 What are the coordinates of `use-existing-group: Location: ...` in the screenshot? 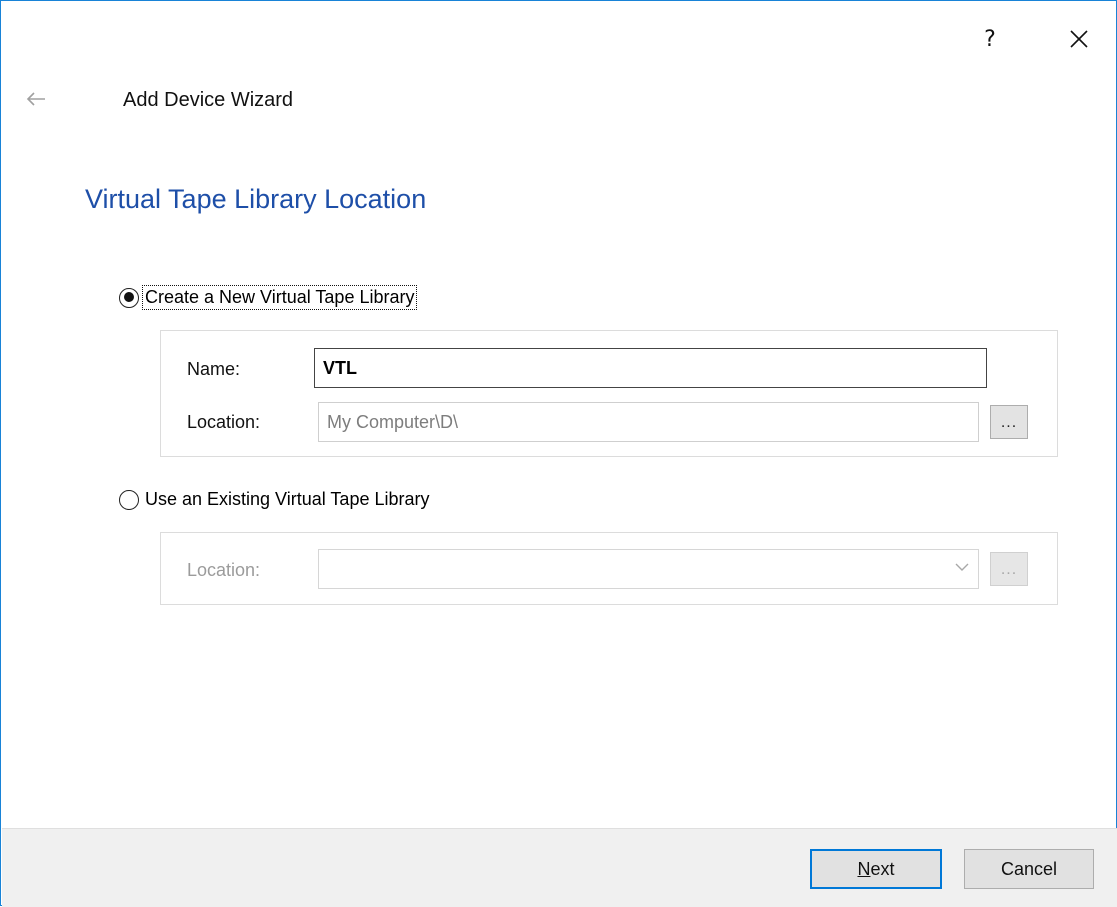 It's located at (609, 568).